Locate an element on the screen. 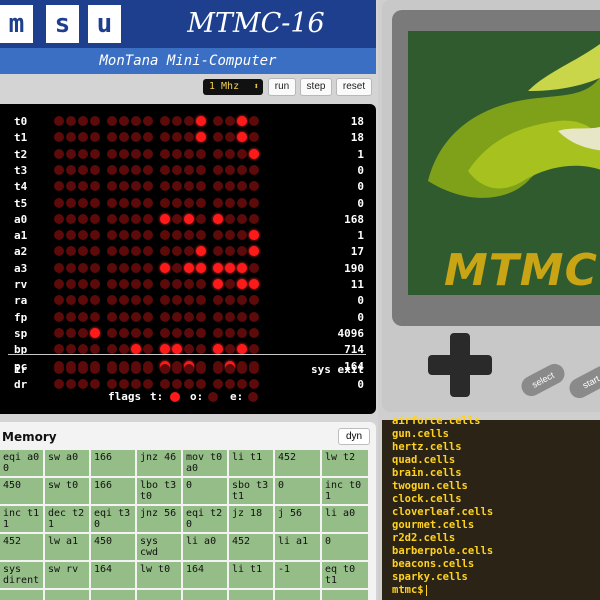  memory-cell: eqi t2 0 is located at coordinates (205, 519).